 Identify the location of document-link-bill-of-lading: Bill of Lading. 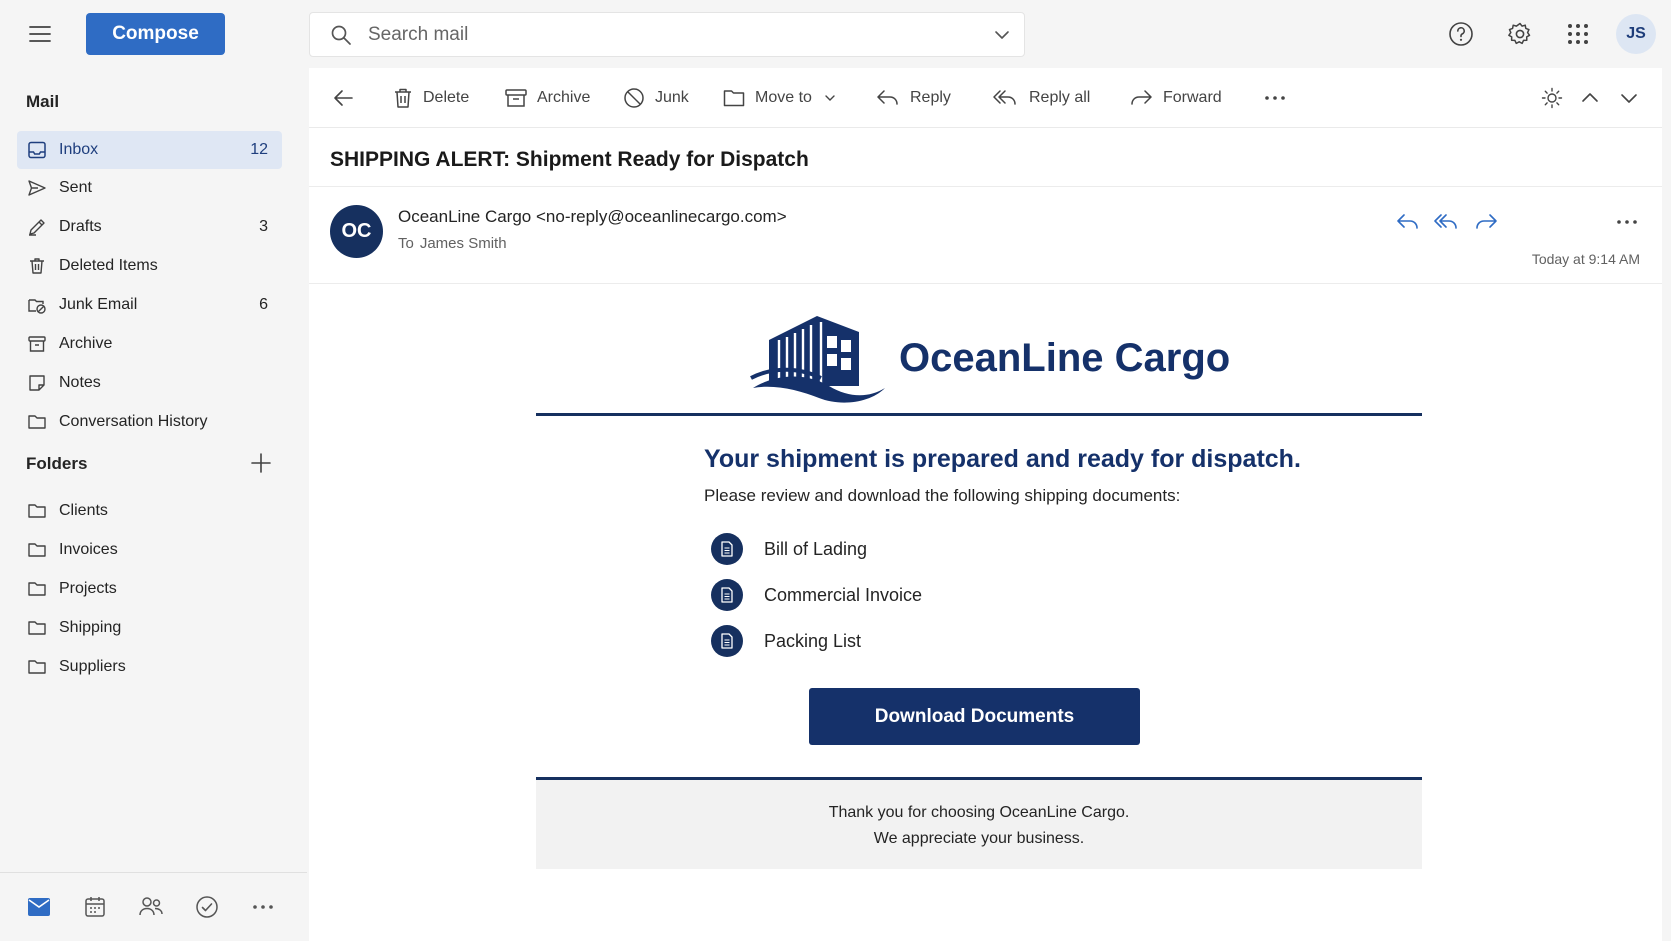
(789, 549).